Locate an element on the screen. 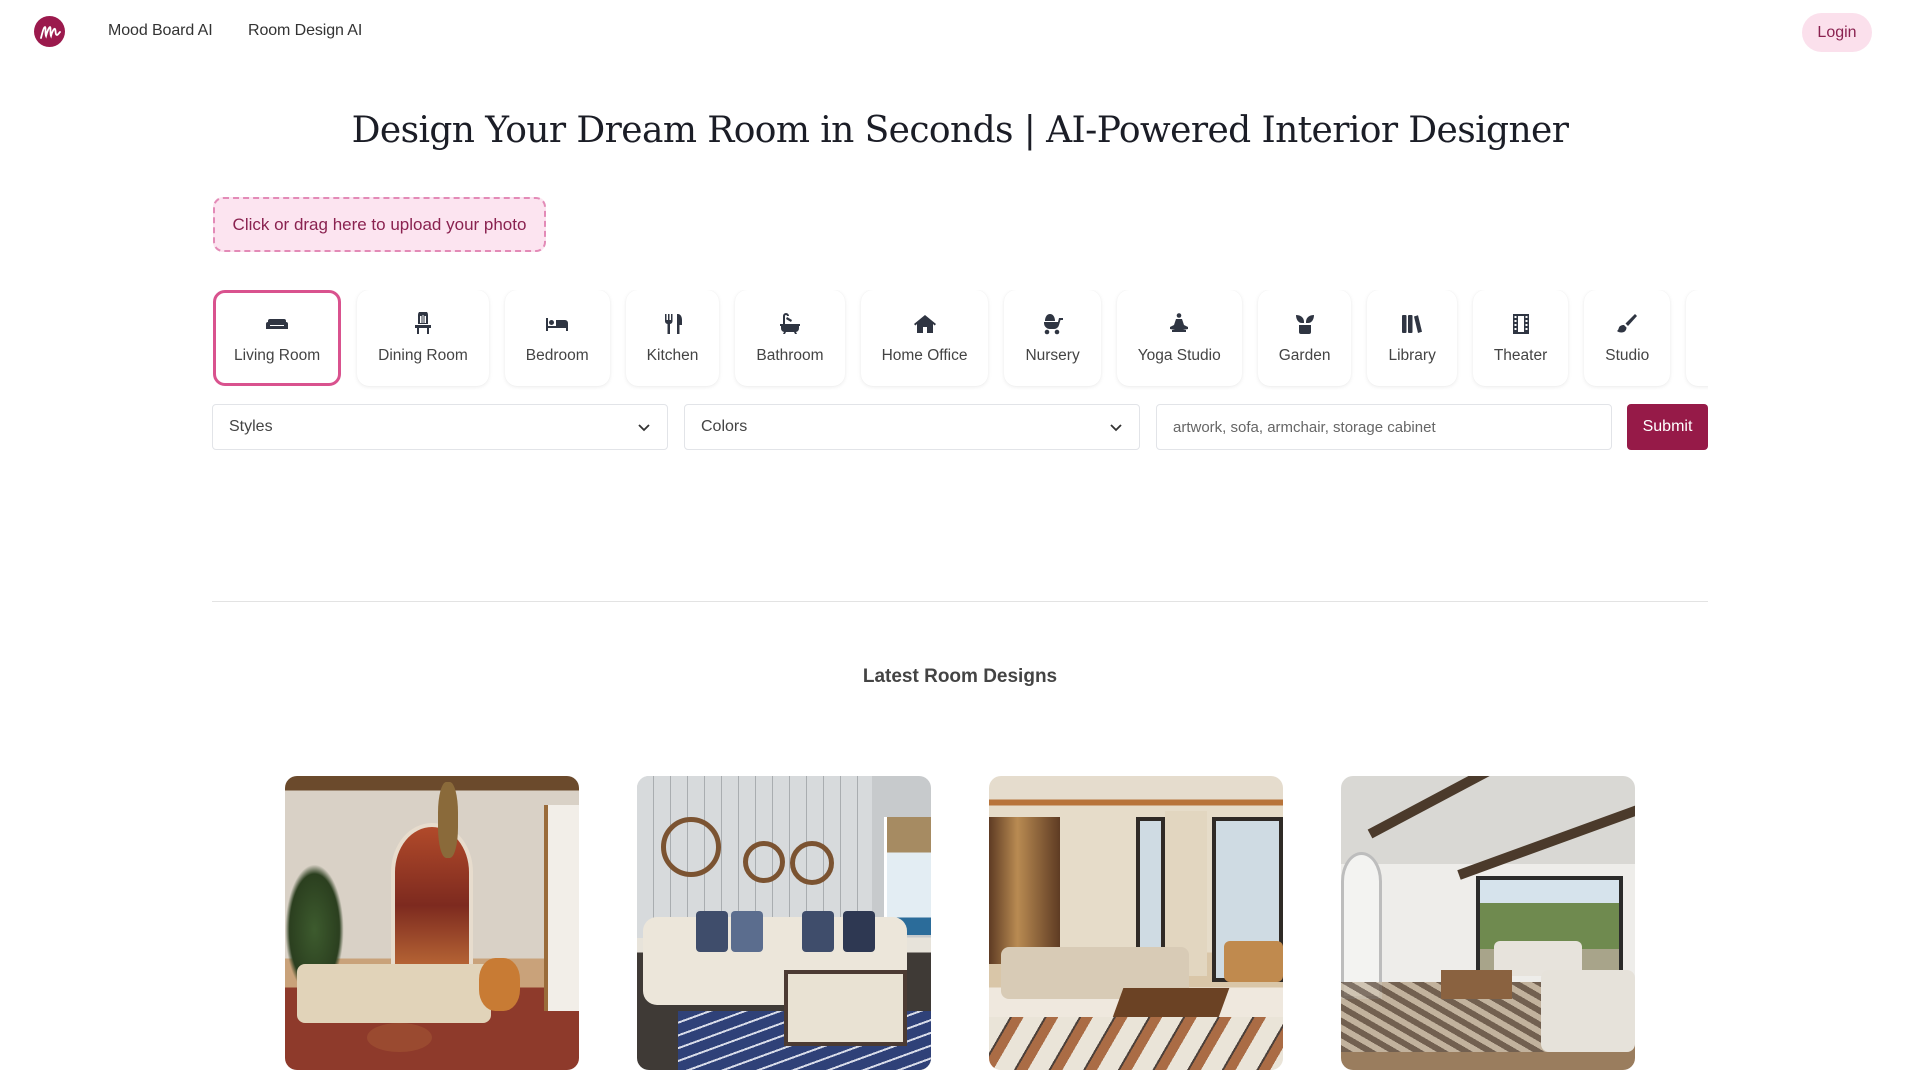 This screenshot has height=1080, width=1920. section-divider is located at coordinates (960, 601).